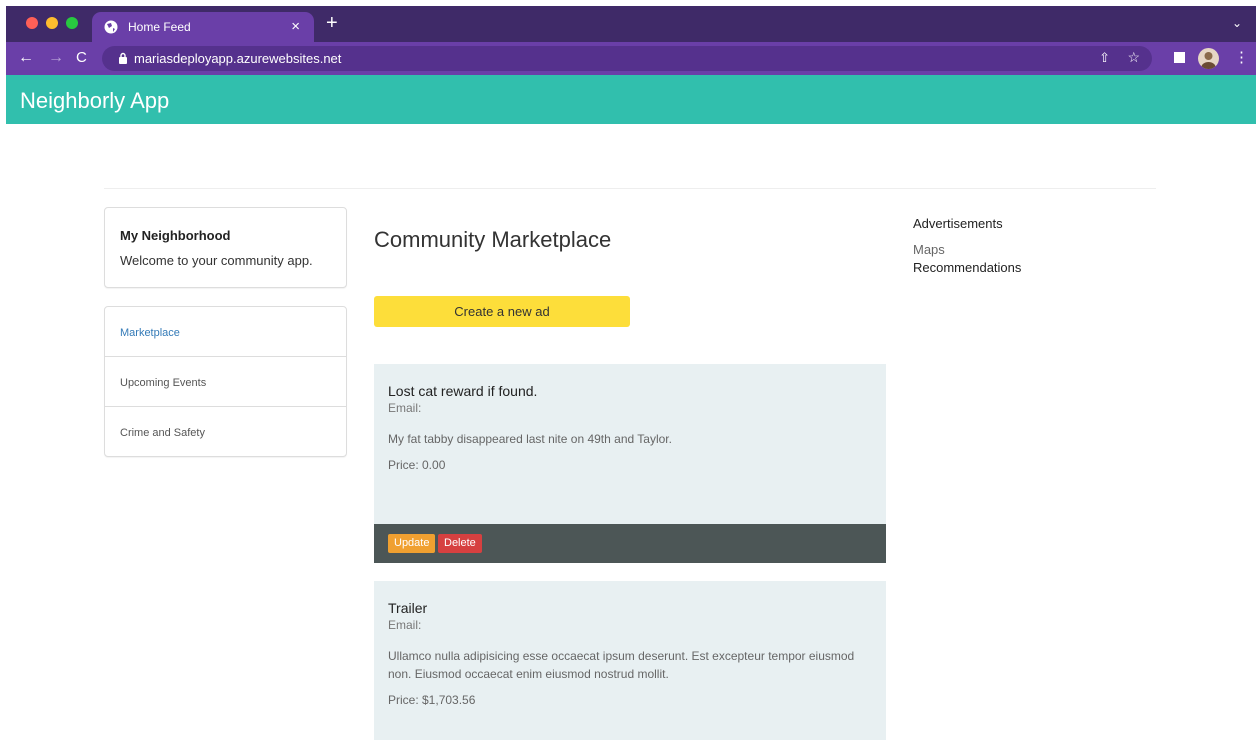  I want to click on globe-icon, so click(111, 27).